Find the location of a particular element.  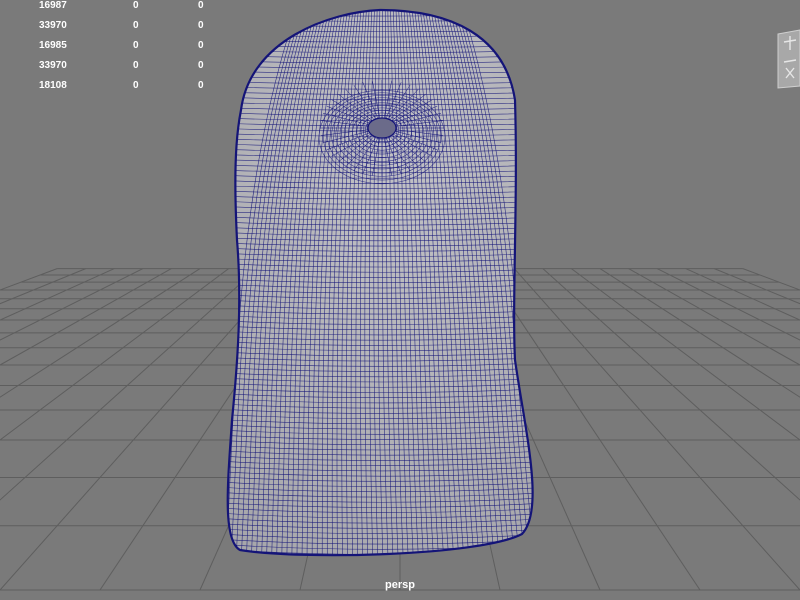

hud-row: 16987 0 0 is located at coordinates (115, 6).